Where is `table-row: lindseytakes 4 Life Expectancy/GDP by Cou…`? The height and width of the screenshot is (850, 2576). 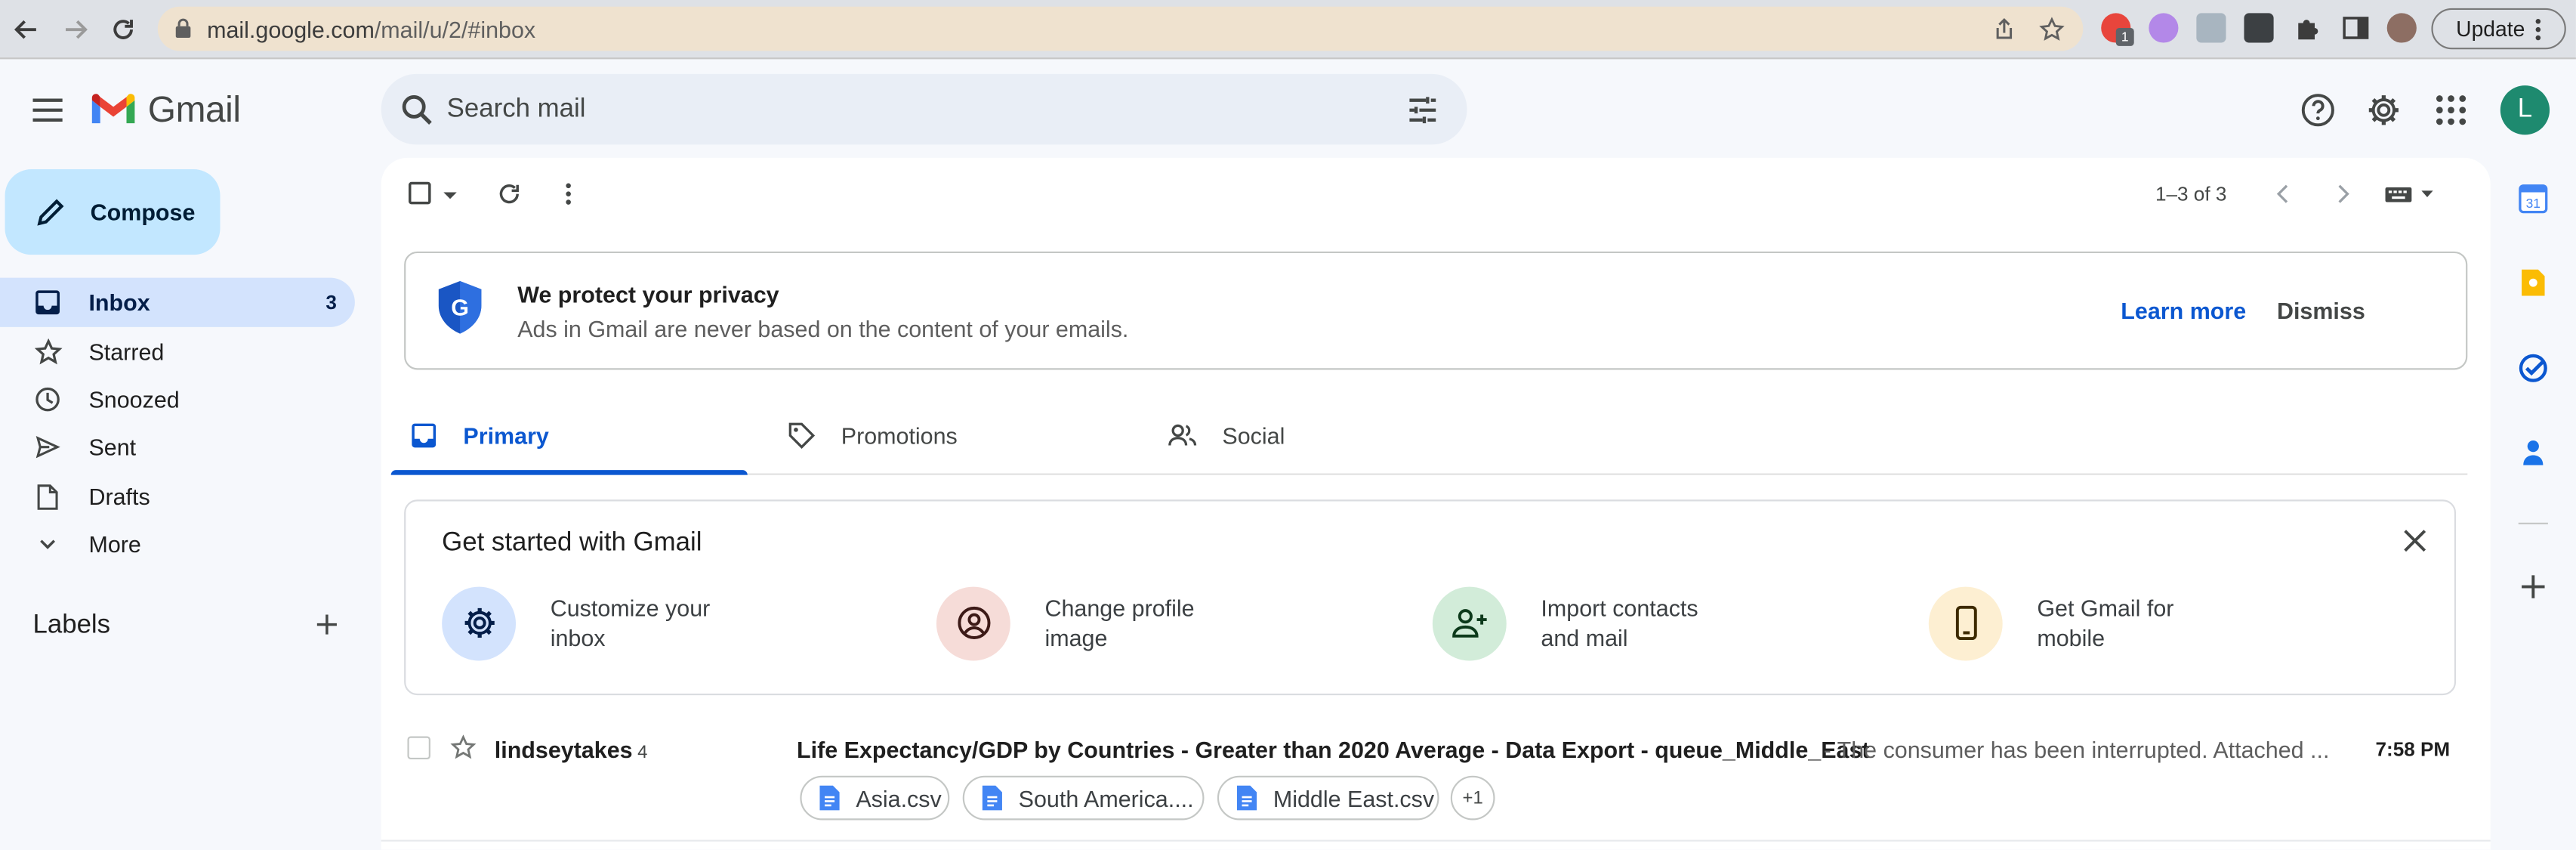
table-row: lindseytakes 4 Life Expectancy/GDP by Cou… is located at coordinates (1436, 777).